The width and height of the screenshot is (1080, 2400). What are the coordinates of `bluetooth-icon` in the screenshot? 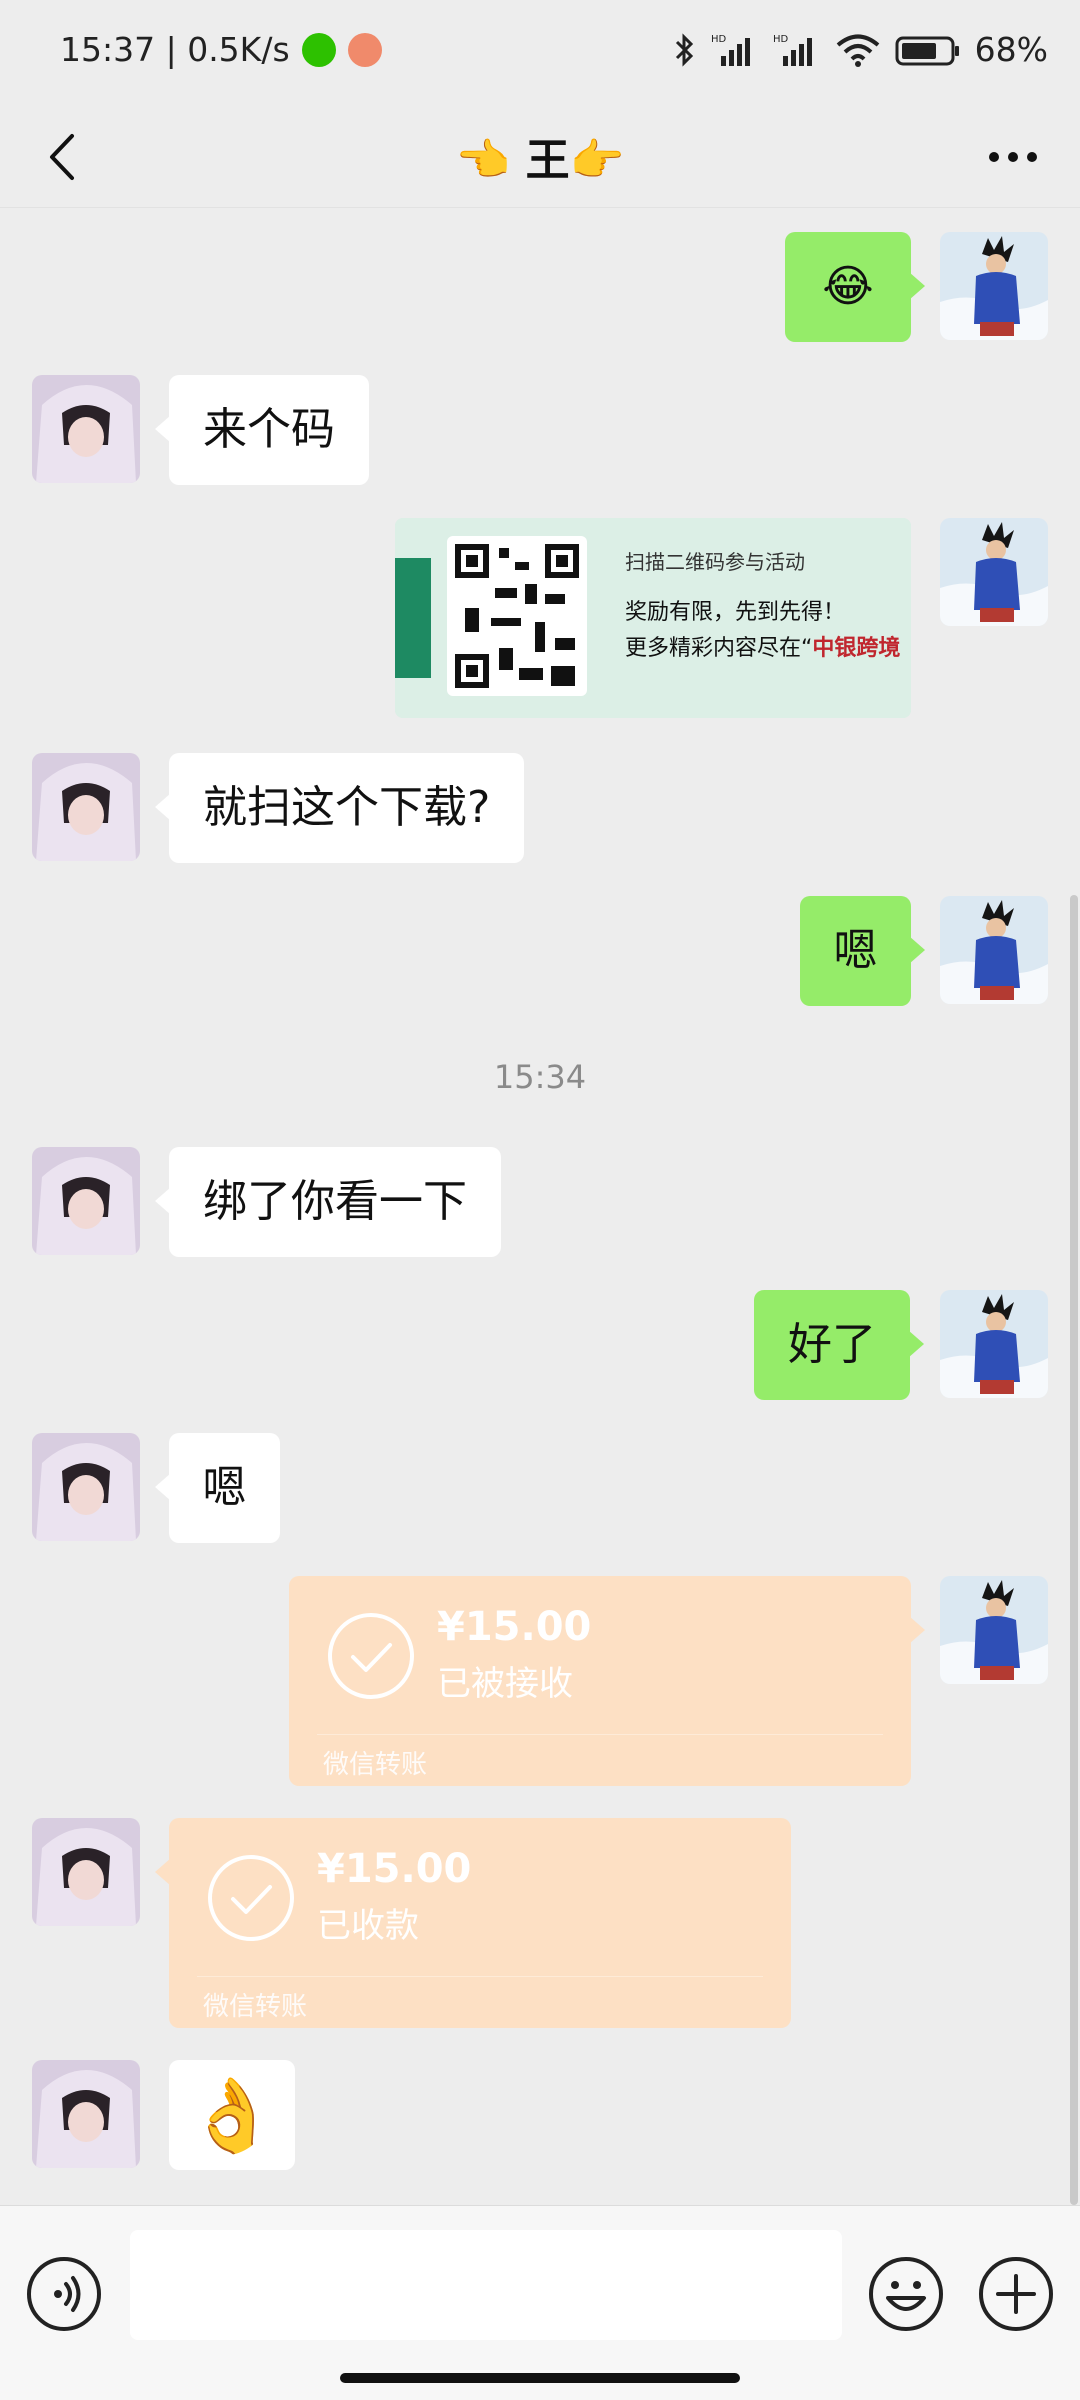 It's located at (684, 49).